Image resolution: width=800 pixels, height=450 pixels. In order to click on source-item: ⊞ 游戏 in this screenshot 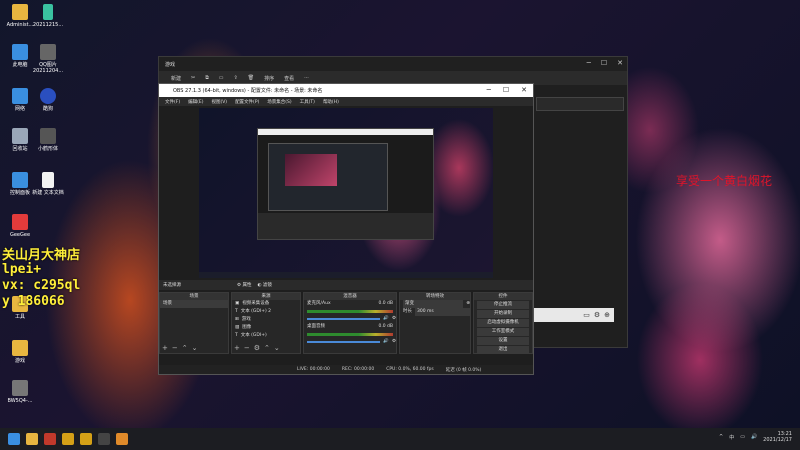, I will do `click(266, 320)`.